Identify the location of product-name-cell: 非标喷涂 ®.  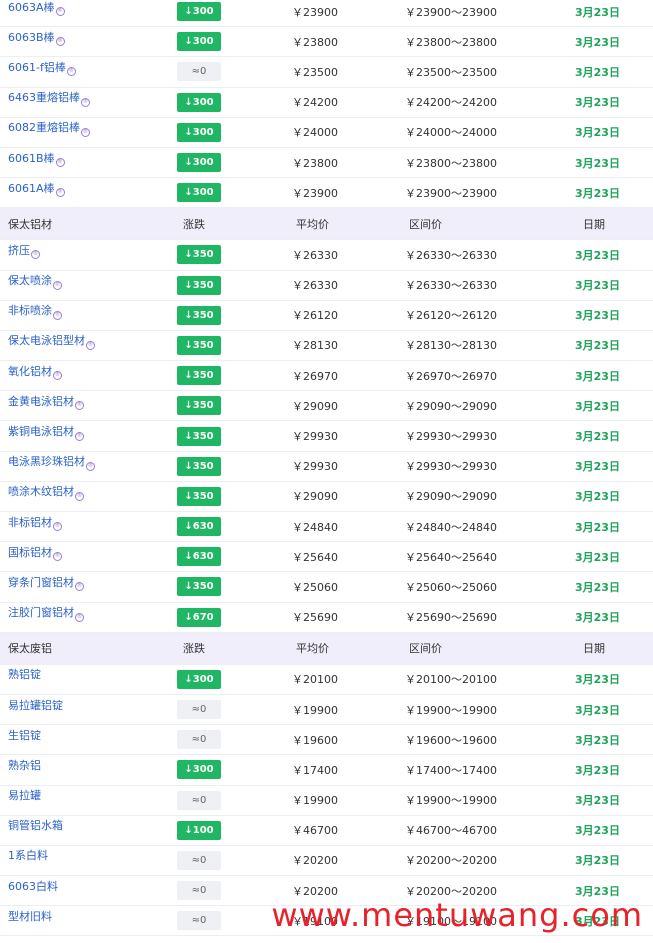
(88, 315).